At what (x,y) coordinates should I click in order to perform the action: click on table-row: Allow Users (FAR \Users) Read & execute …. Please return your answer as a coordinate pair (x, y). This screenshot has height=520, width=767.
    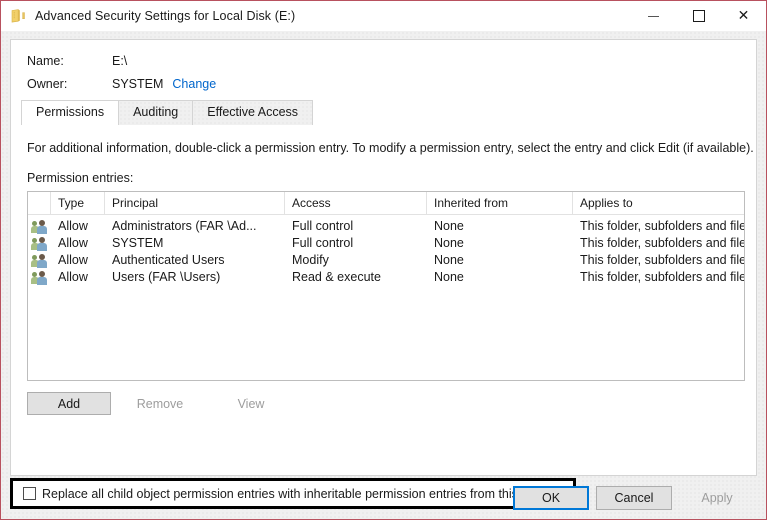
    Looking at the image, I should click on (386, 277).